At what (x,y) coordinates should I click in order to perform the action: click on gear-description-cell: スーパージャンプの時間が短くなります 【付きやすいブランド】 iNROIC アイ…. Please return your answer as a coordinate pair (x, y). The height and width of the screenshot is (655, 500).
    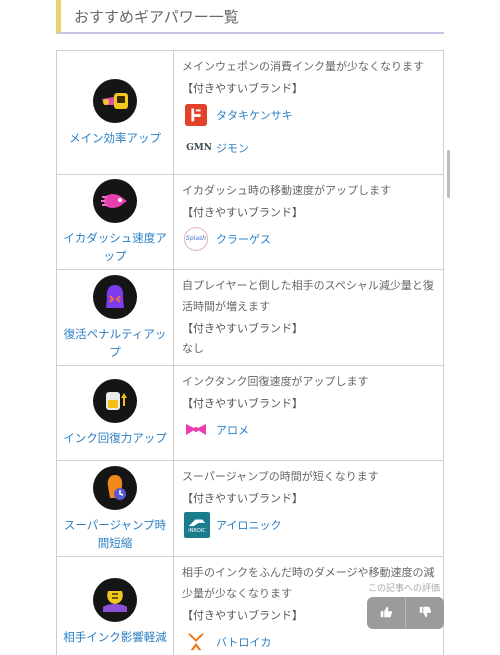
    Looking at the image, I should click on (308, 508).